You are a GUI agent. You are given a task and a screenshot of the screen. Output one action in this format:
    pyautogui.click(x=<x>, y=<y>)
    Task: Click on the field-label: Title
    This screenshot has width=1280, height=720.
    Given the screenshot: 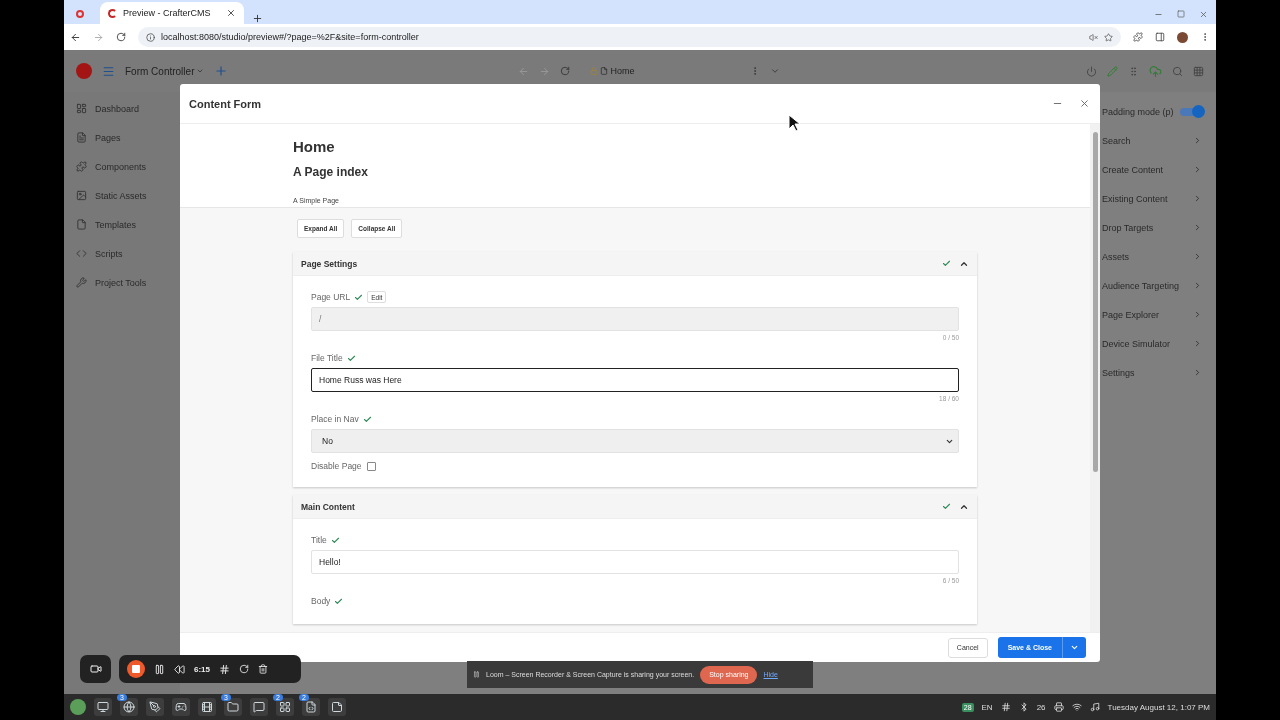 What is the action you would take?
    pyautogui.click(x=319, y=540)
    